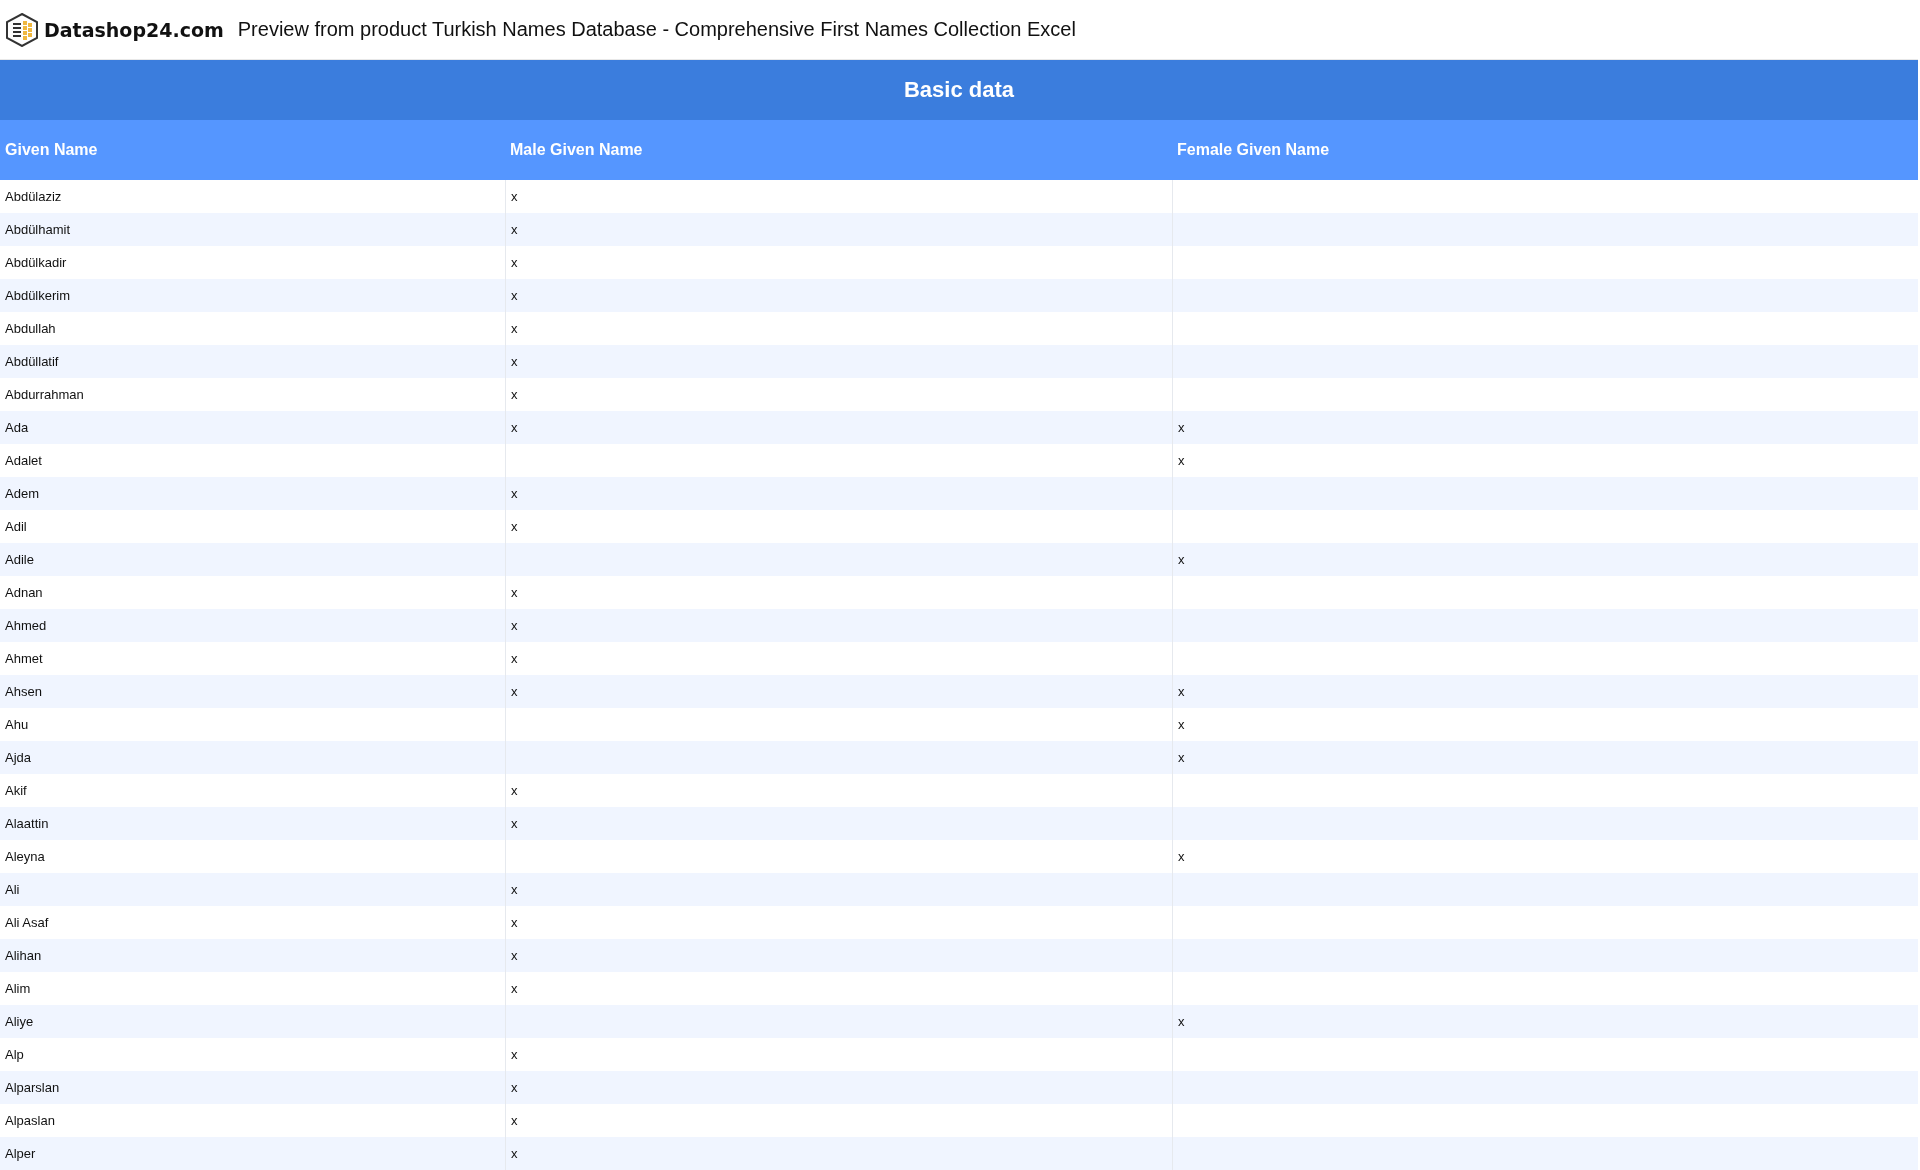 The width and height of the screenshot is (1920, 1170). What do you see at coordinates (36, 263) in the screenshot?
I see `table-cell-text: Abdülkadir` at bounding box center [36, 263].